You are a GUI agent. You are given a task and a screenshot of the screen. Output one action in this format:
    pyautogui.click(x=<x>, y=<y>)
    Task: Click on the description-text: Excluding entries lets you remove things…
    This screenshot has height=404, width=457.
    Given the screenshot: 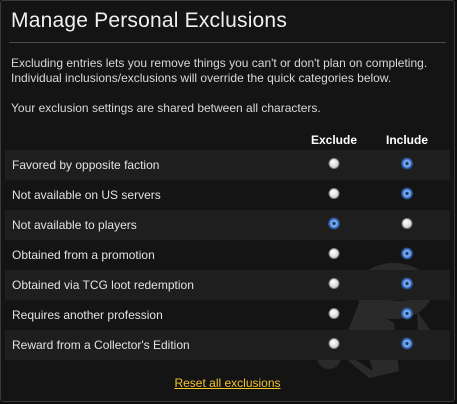 What is the action you would take?
    pyautogui.click(x=219, y=70)
    